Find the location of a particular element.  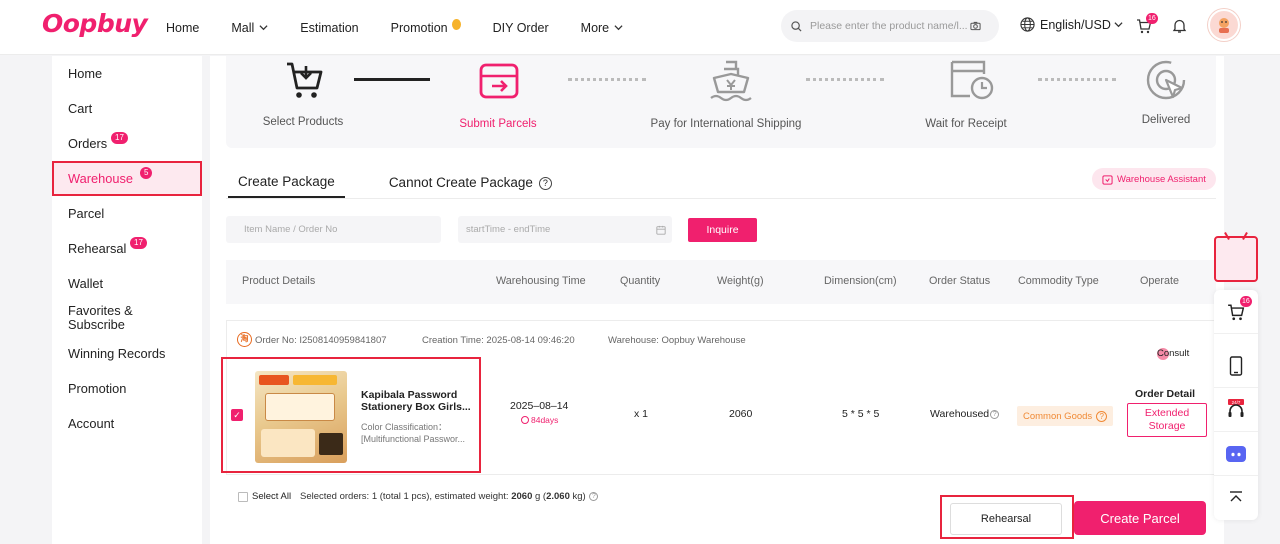

taobao-shop-icon: 淘 is located at coordinates (244, 339).